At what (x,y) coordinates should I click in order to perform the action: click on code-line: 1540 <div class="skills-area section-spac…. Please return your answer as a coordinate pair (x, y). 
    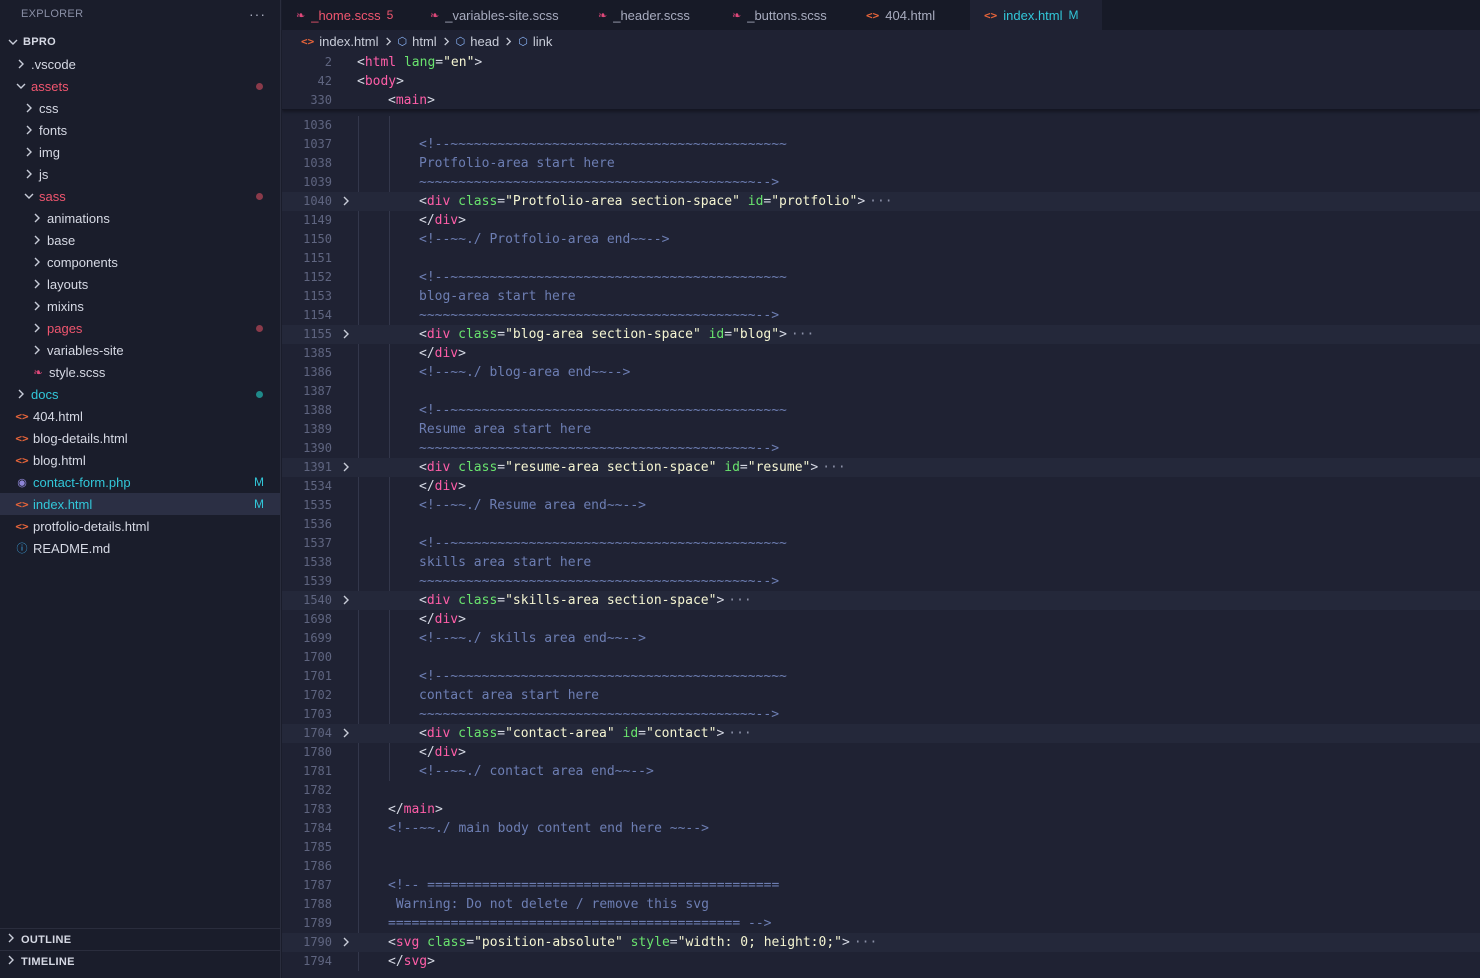
    Looking at the image, I should click on (881, 600).